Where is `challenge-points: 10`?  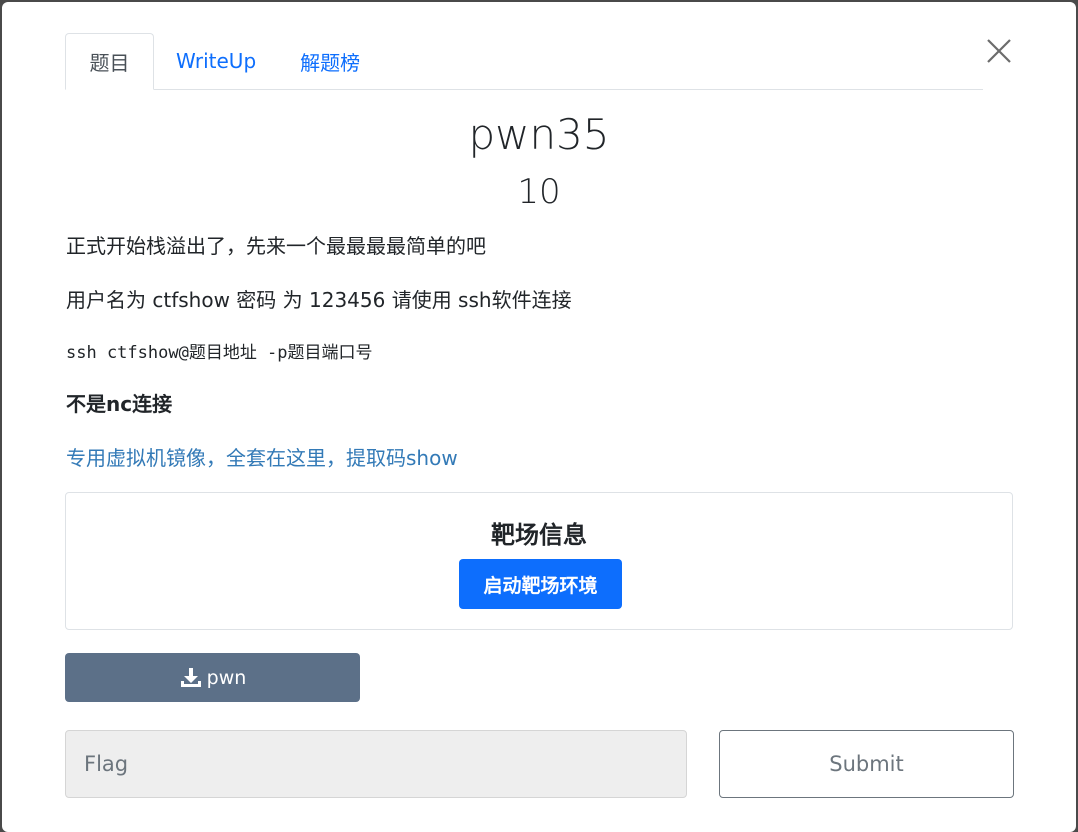 challenge-points: 10 is located at coordinates (539, 192).